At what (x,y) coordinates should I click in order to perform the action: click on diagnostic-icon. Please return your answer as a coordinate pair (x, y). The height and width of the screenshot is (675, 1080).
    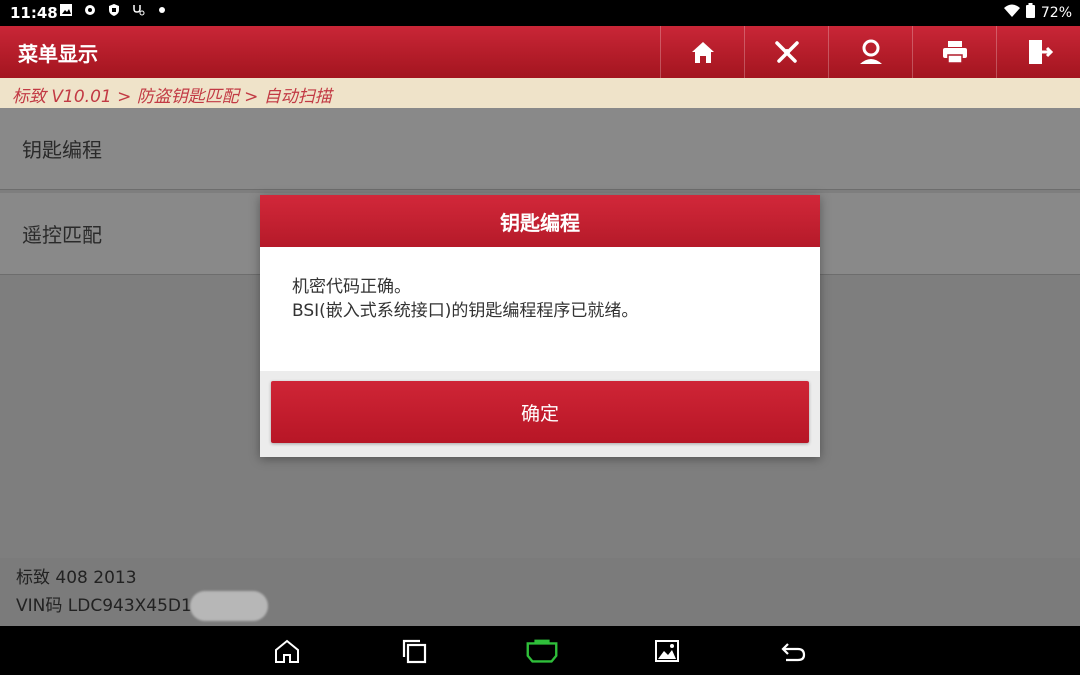
    Looking at the image, I should click on (786, 52).